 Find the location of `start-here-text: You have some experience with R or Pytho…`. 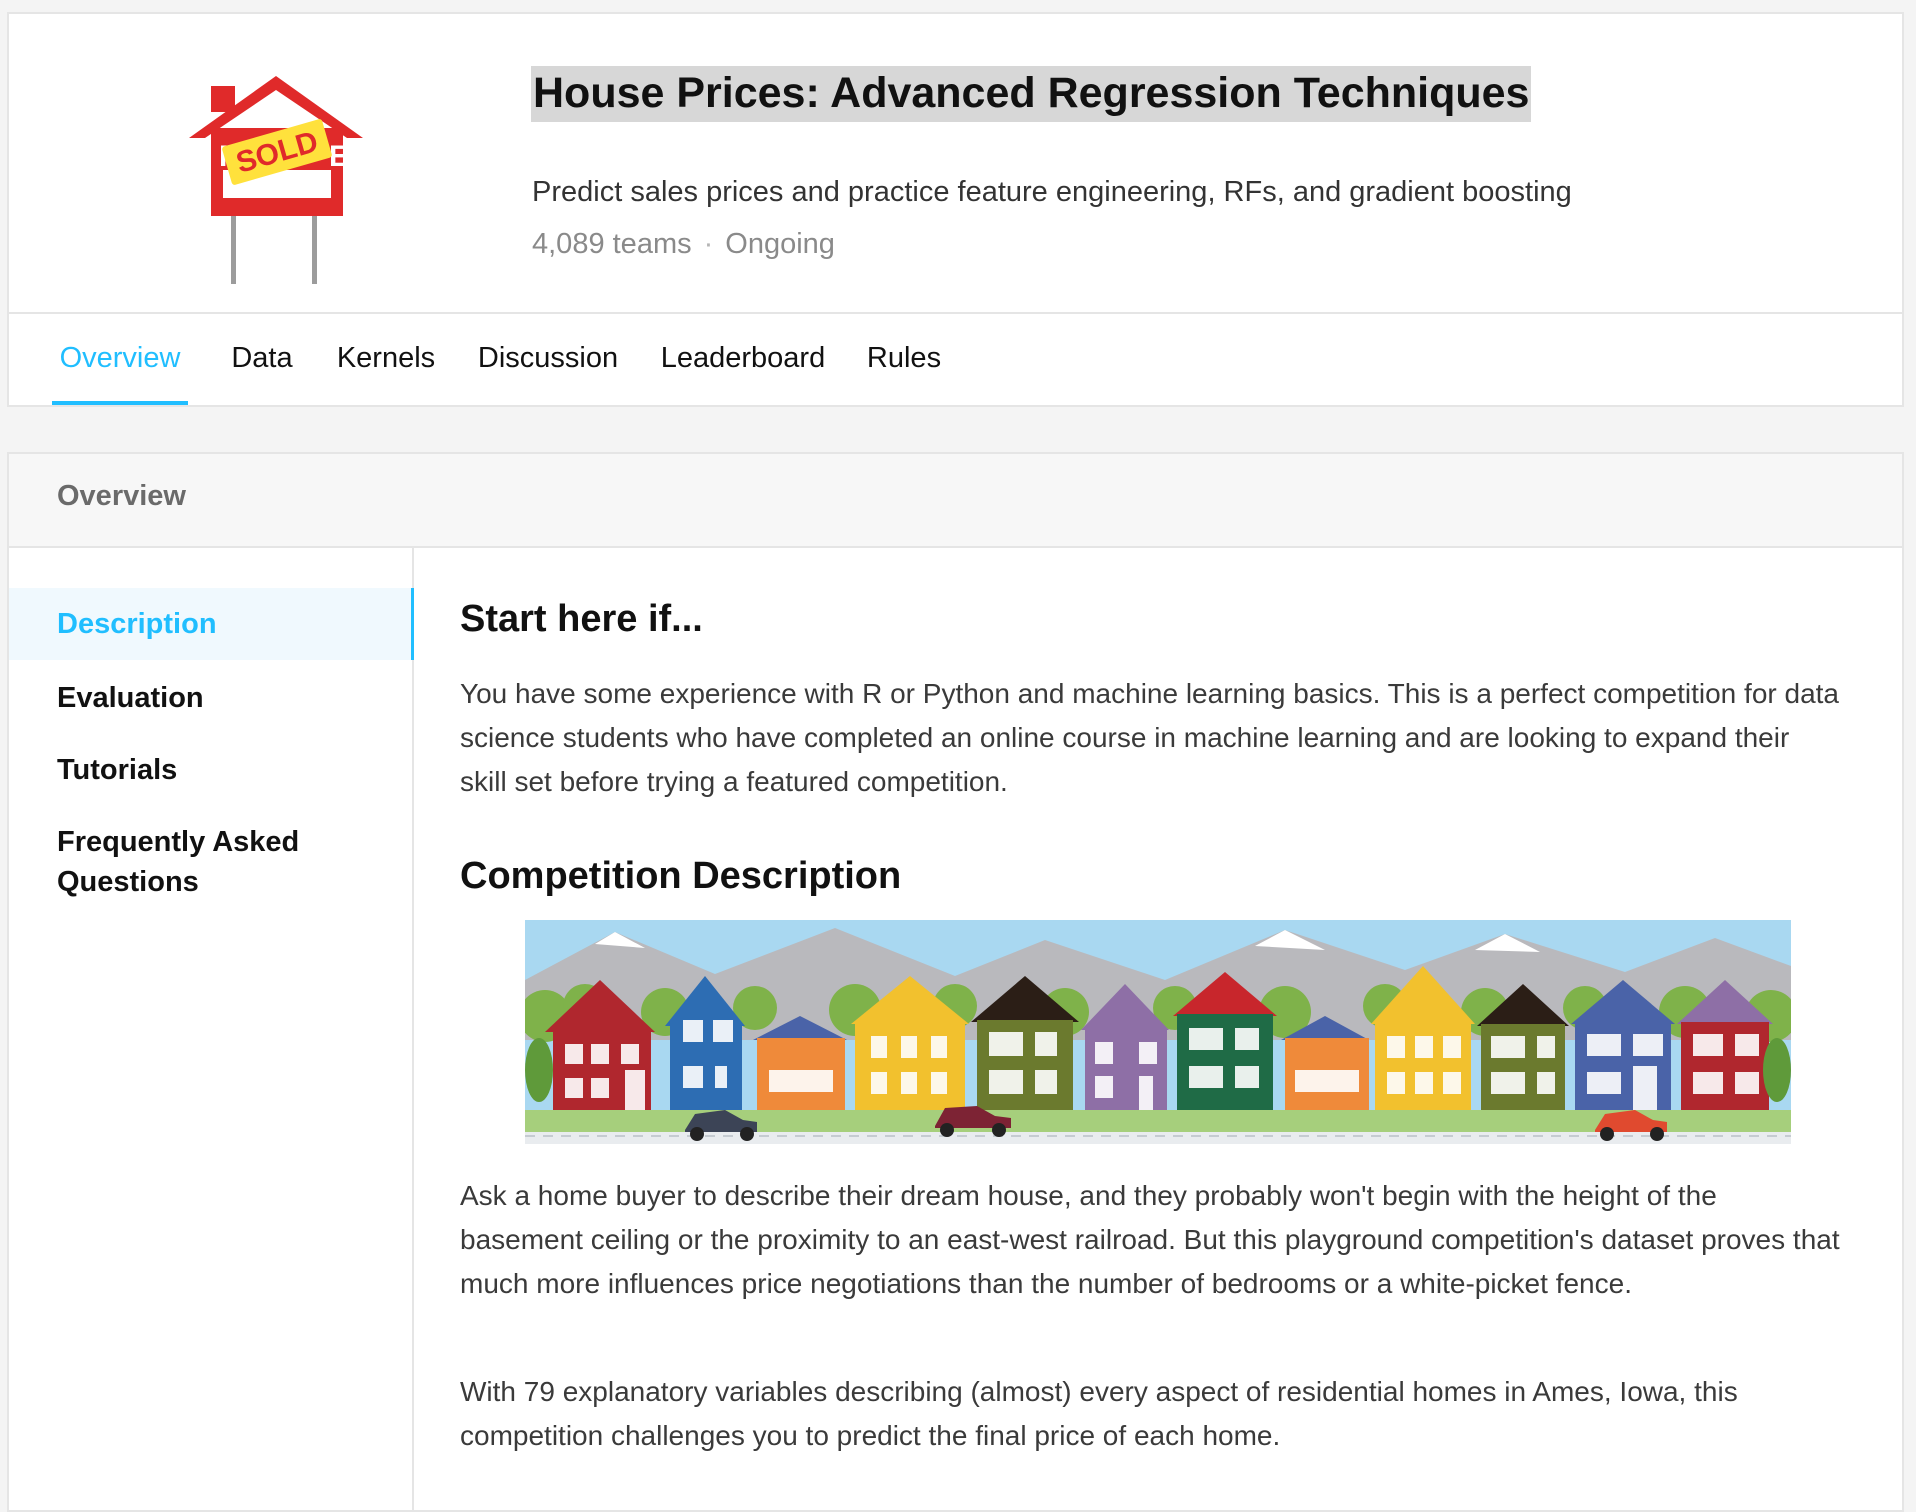

start-here-text: You have some experience with R or Pytho… is located at coordinates (1149, 737).